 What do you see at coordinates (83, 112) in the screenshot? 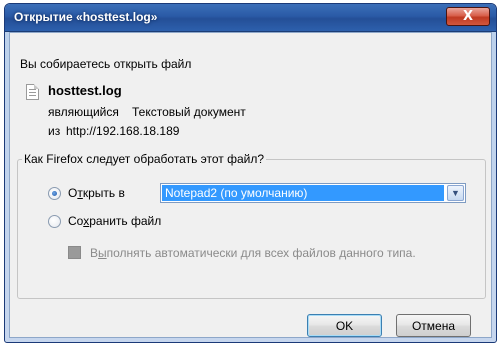
I see `file-type-prefix: являющийся` at bounding box center [83, 112].